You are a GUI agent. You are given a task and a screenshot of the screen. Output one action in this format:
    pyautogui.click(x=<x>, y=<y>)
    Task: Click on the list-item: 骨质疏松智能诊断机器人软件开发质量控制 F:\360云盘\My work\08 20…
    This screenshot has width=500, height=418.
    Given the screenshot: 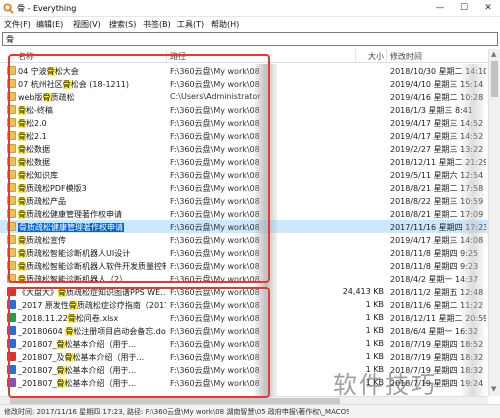 What is the action you would take?
    pyautogui.click(x=244, y=265)
    